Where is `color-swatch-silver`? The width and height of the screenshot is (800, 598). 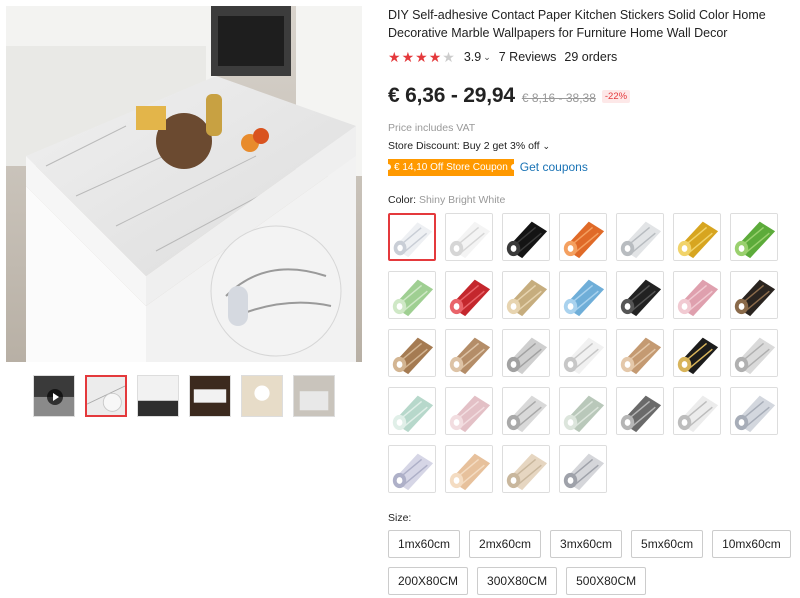
color-swatch-silver is located at coordinates (640, 237).